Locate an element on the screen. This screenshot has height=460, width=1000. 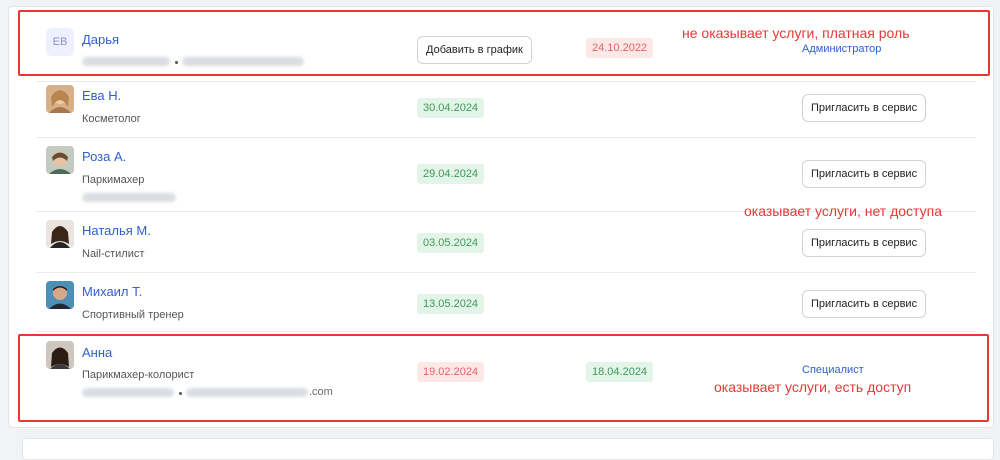
user-role: Nail-стилист is located at coordinates (113, 254).